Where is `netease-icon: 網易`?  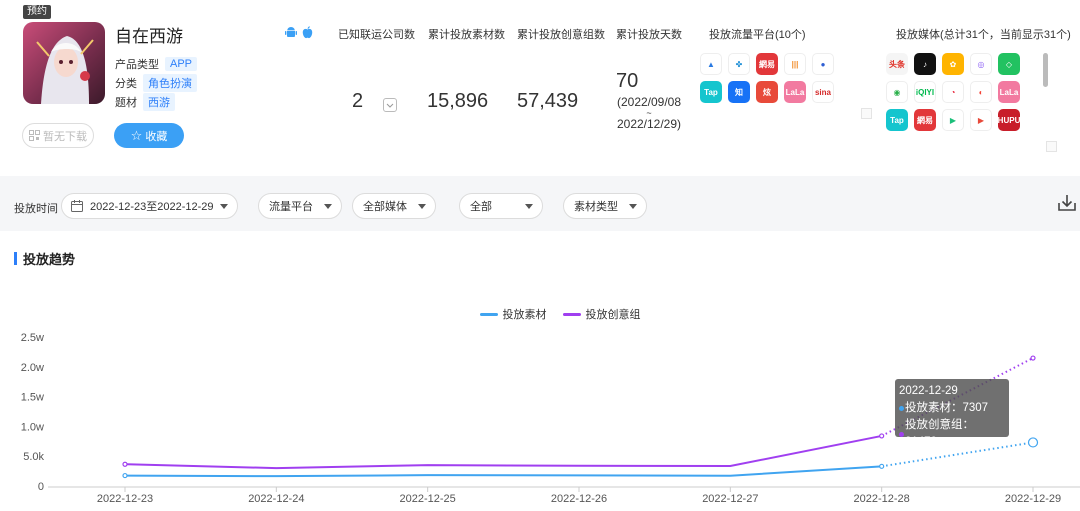
netease-icon: 網易 is located at coordinates (767, 64).